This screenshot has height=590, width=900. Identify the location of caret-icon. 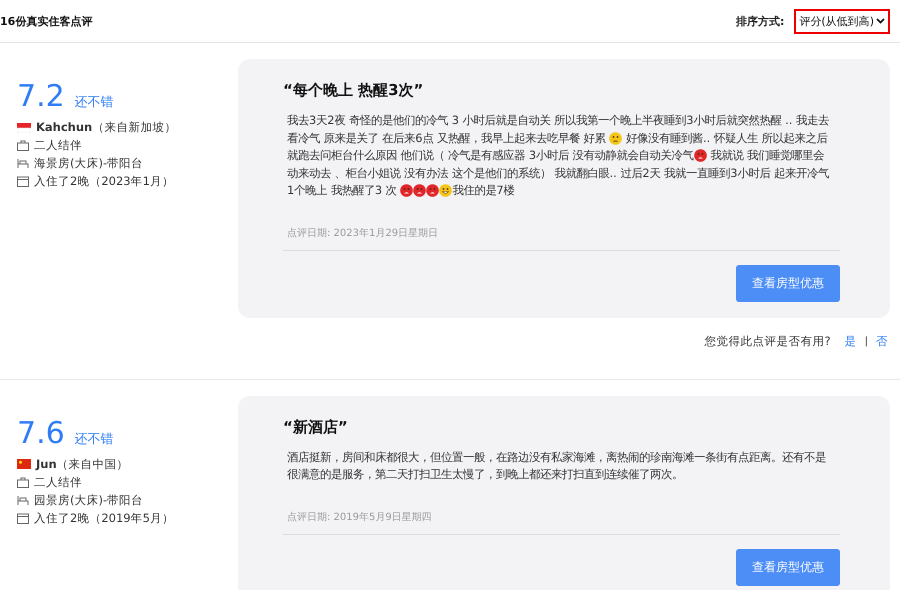
(880, 21).